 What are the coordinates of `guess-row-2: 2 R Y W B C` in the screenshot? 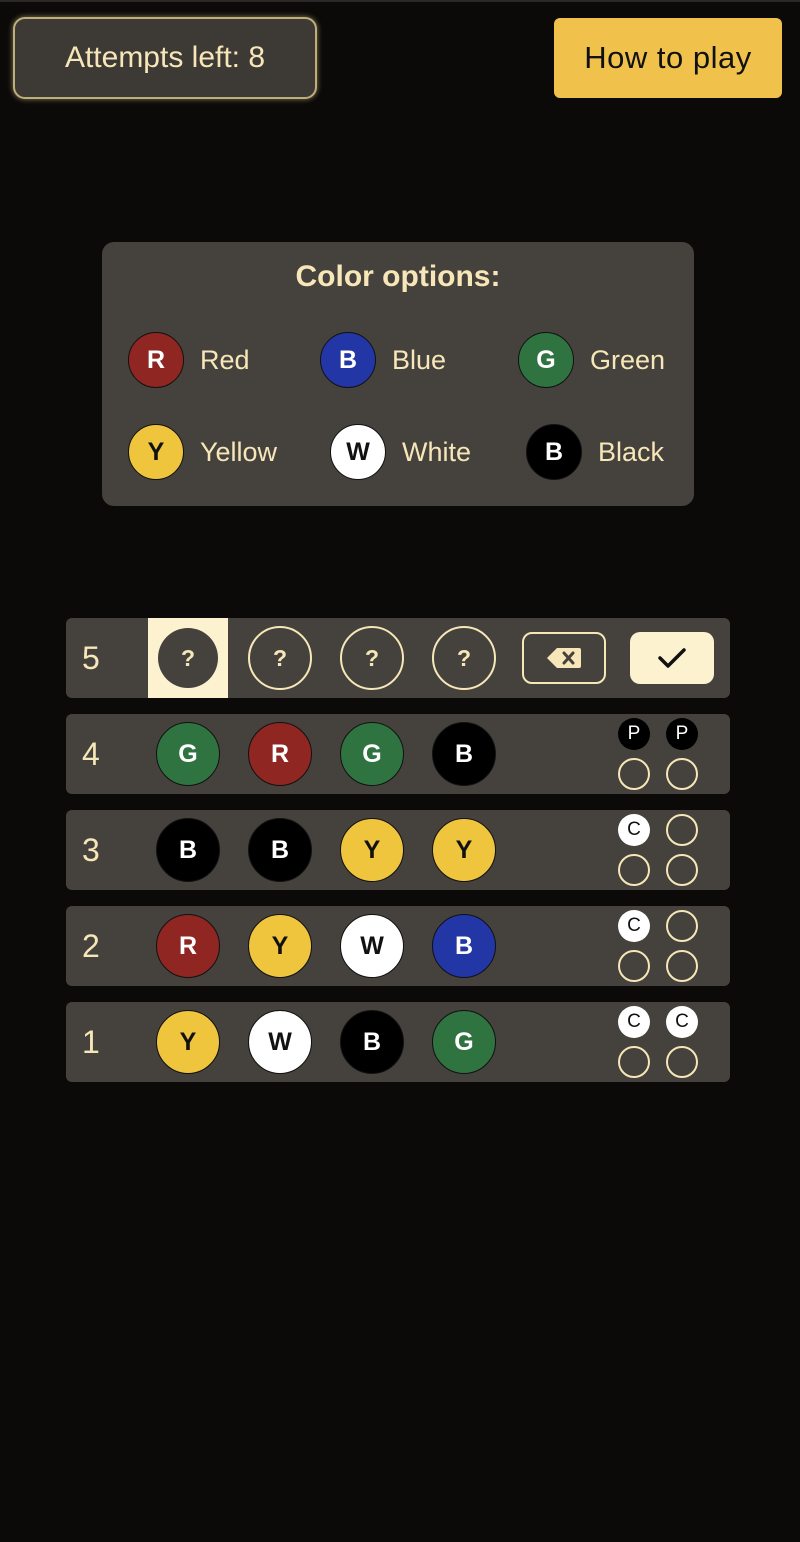 It's located at (398, 946).